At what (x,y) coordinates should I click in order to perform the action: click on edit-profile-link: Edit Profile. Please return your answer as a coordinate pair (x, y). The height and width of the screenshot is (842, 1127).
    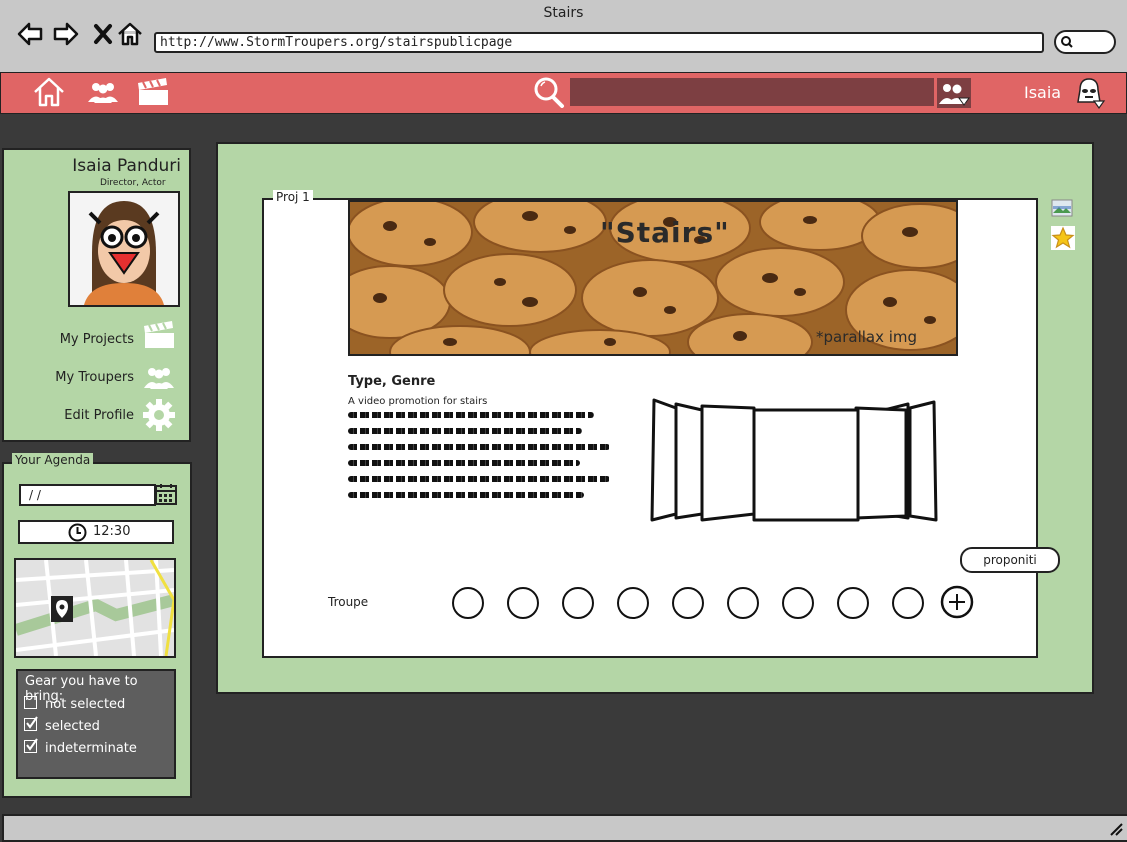
    Looking at the image, I should click on (79, 415).